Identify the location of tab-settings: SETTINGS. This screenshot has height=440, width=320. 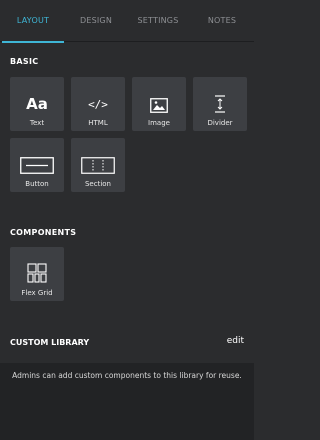
(158, 21).